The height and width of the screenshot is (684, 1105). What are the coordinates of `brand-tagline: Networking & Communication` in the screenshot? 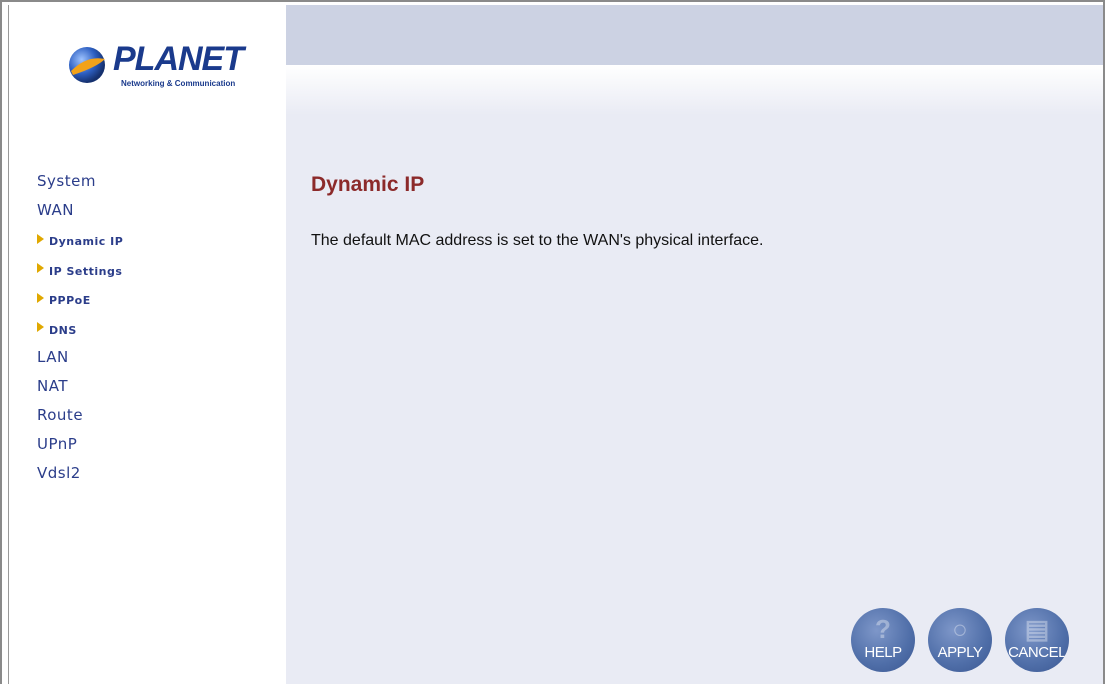 It's located at (178, 83).